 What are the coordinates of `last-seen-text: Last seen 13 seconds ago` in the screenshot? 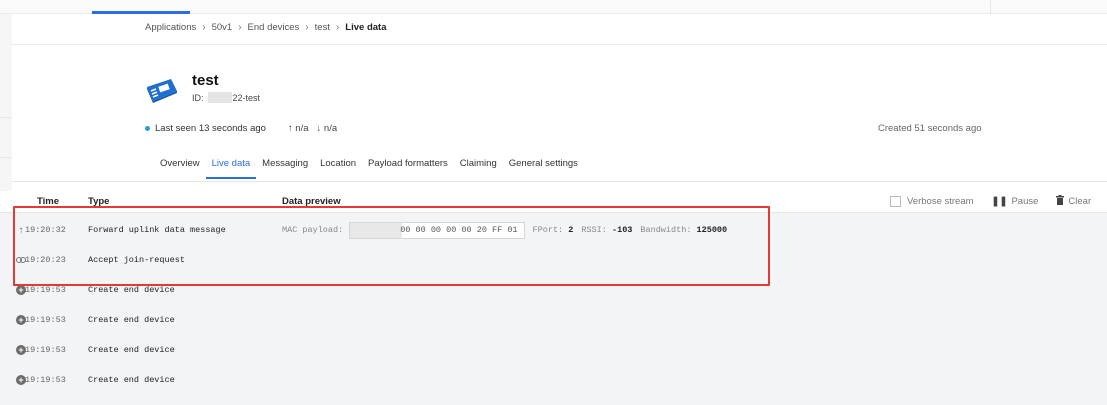 It's located at (210, 128).